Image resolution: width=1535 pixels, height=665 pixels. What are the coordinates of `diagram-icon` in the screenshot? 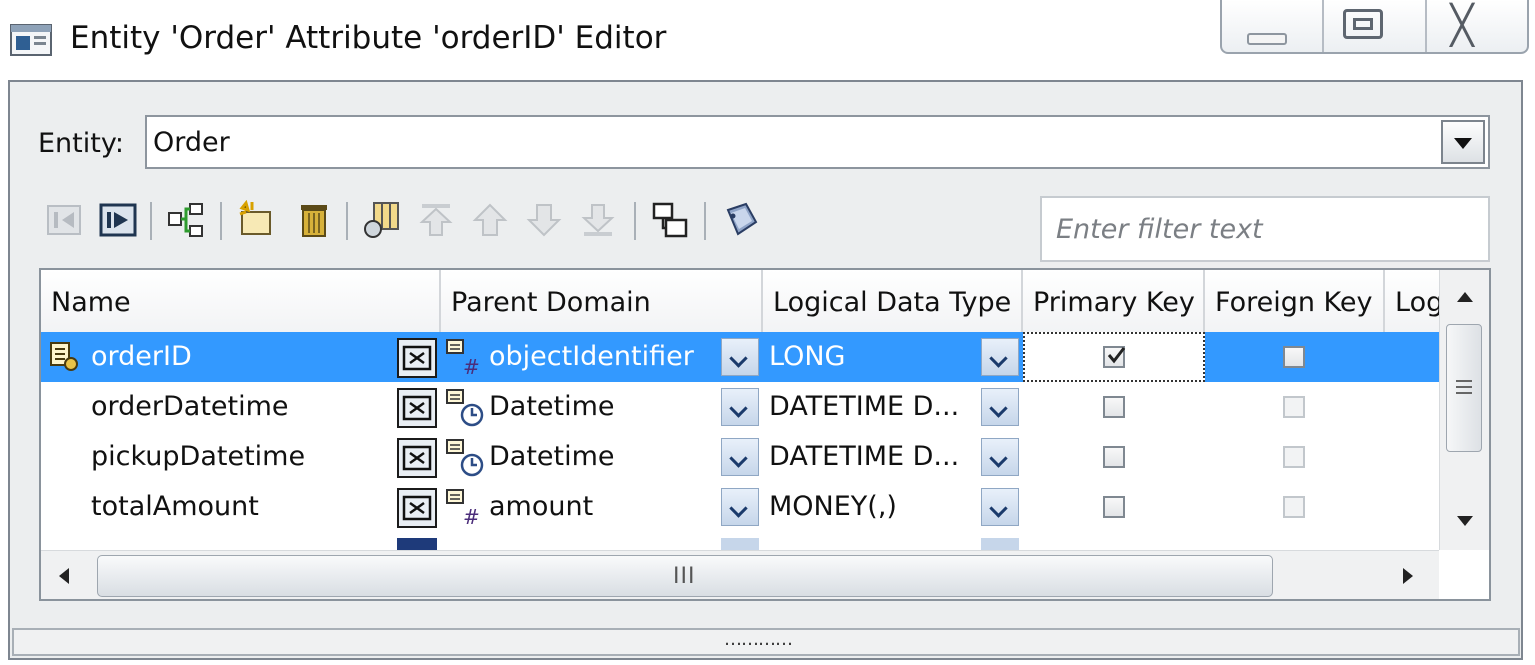 It's located at (670, 220).